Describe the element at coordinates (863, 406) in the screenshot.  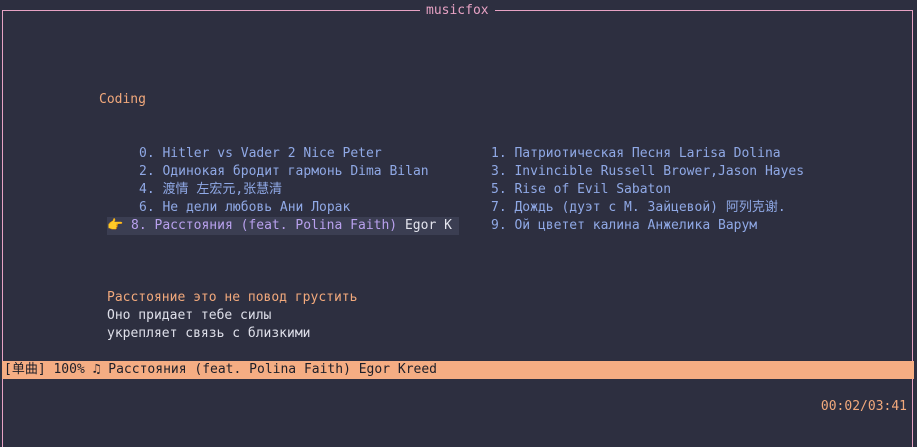
I see `progress-time: 00:02/03:41` at that location.